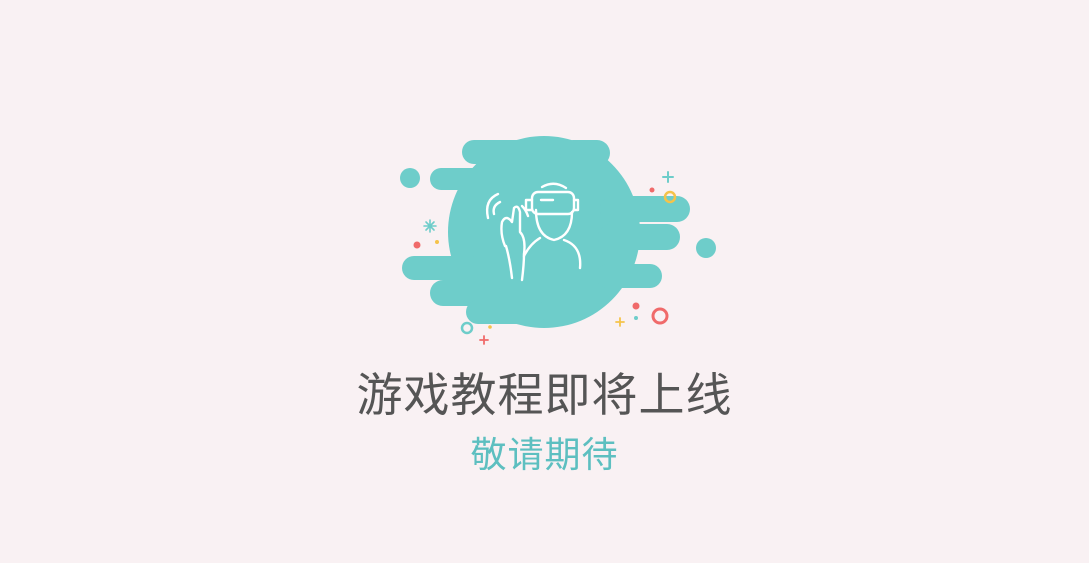 The height and width of the screenshot is (563, 1089). I want to click on page-subtitle: 敬请期待, so click(544, 455).